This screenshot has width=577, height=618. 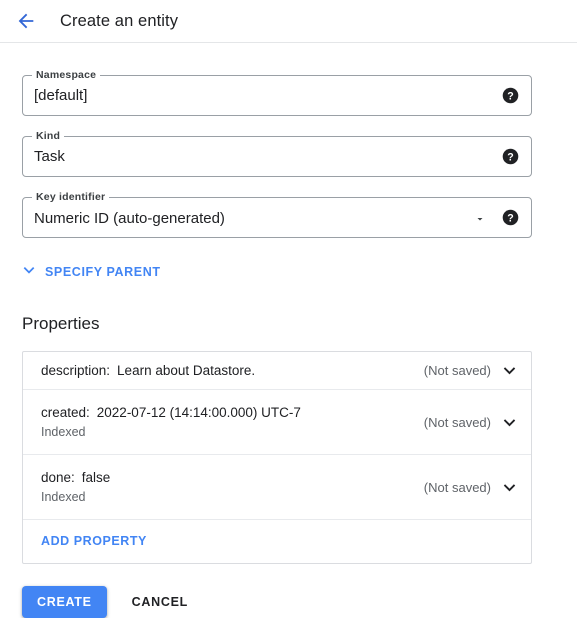 I want to click on key-identifier-value: Numeric ID (auto-generated), so click(x=248, y=218).